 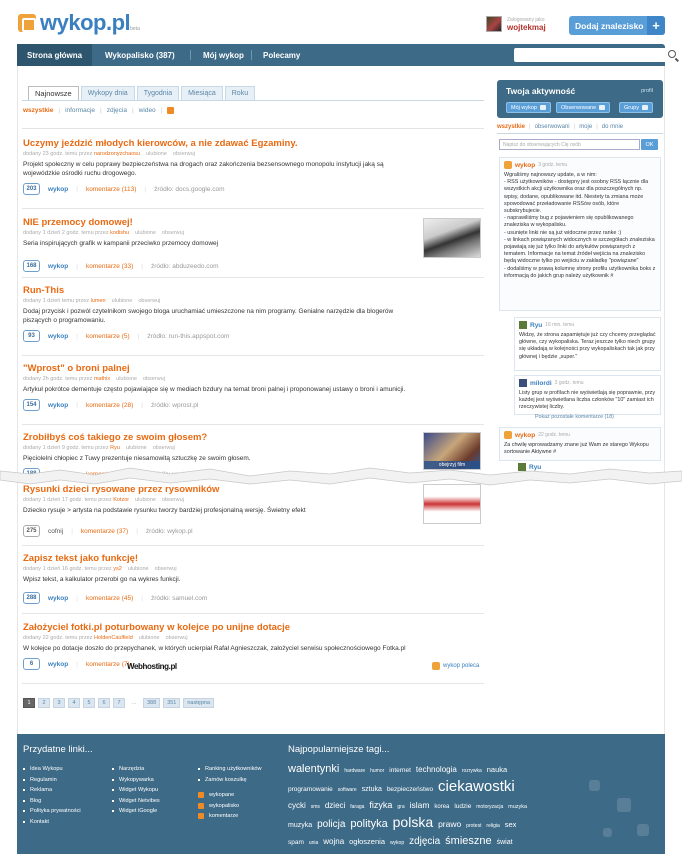 What do you see at coordinates (136, 790) in the screenshot?
I see `footer-link: Widget Wykopu` at bounding box center [136, 790].